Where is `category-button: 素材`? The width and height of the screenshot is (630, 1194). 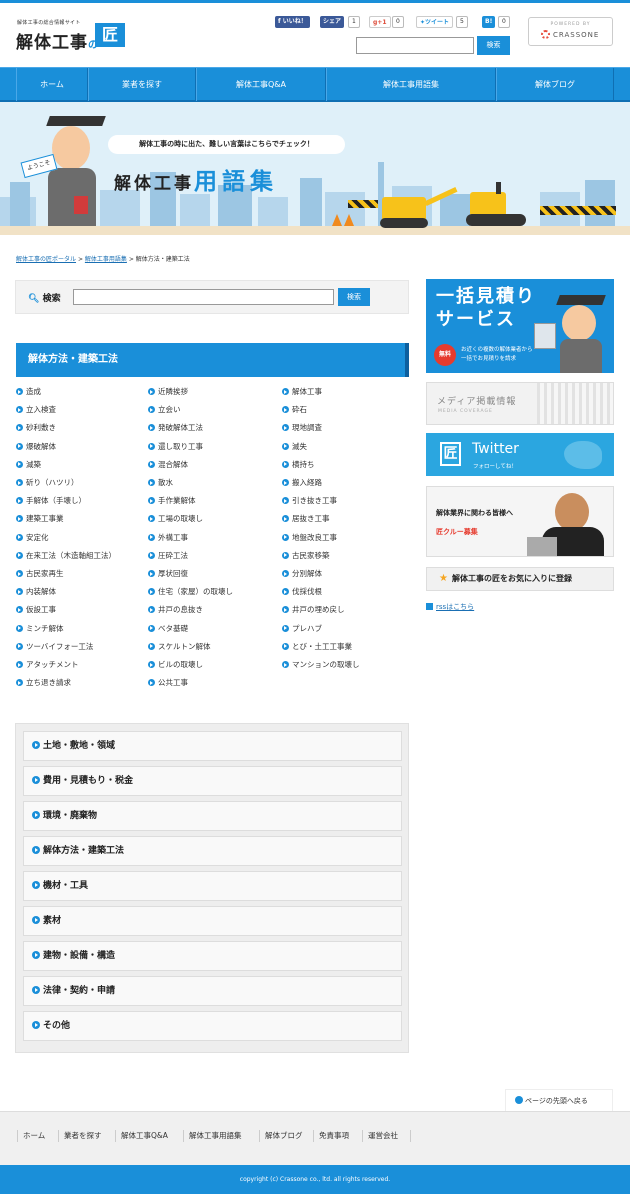
category-button: 素材 is located at coordinates (212, 921).